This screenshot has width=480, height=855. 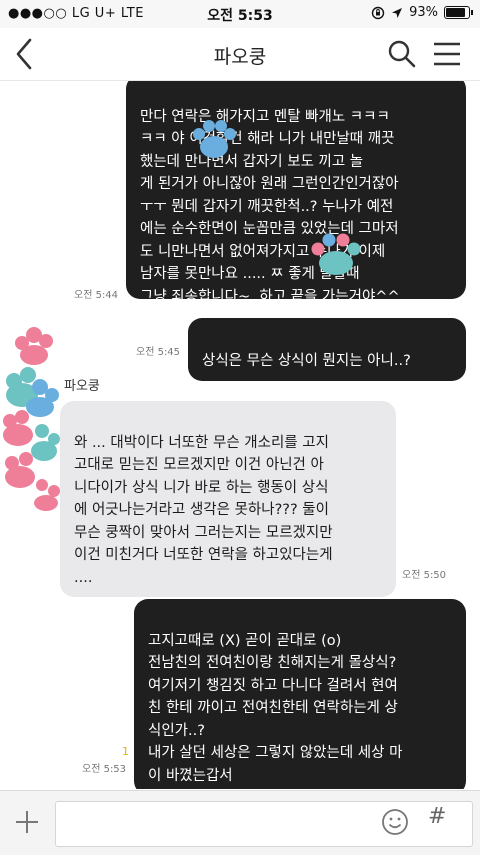 I want to click on status-bar: ●●●○○ LG U+ LTE 오전 5:53 93%, so click(x=240, y=14).